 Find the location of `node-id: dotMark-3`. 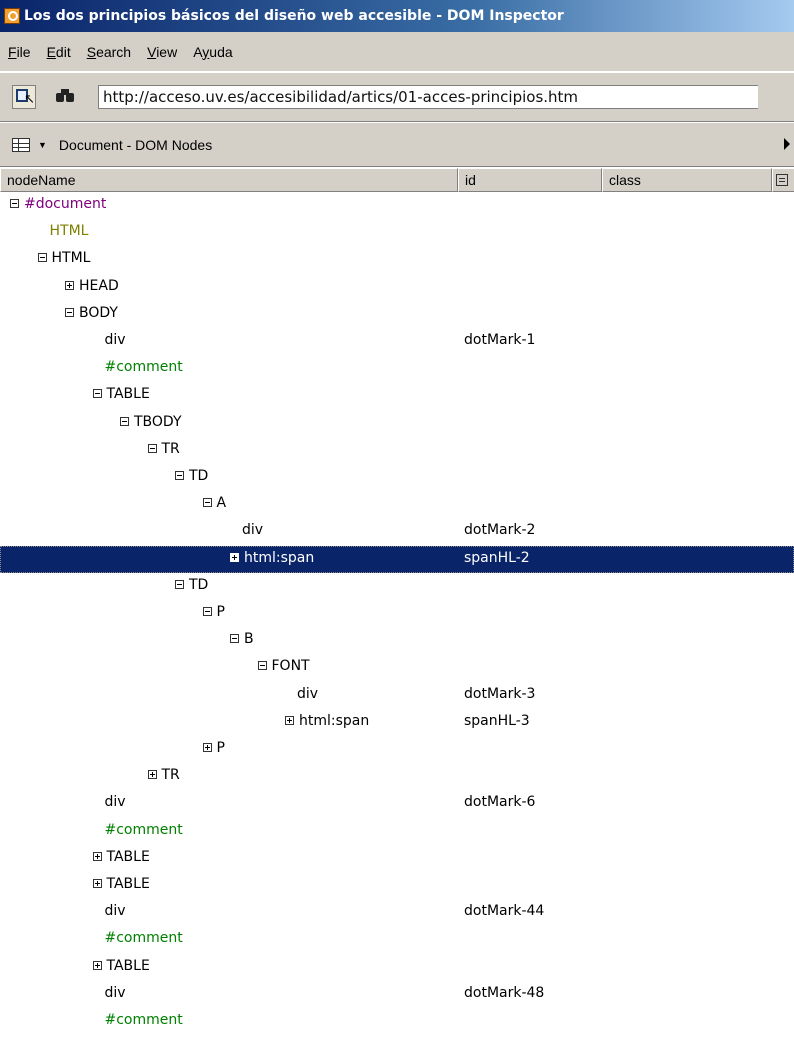

node-id: dotMark-3 is located at coordinates (500, 693).